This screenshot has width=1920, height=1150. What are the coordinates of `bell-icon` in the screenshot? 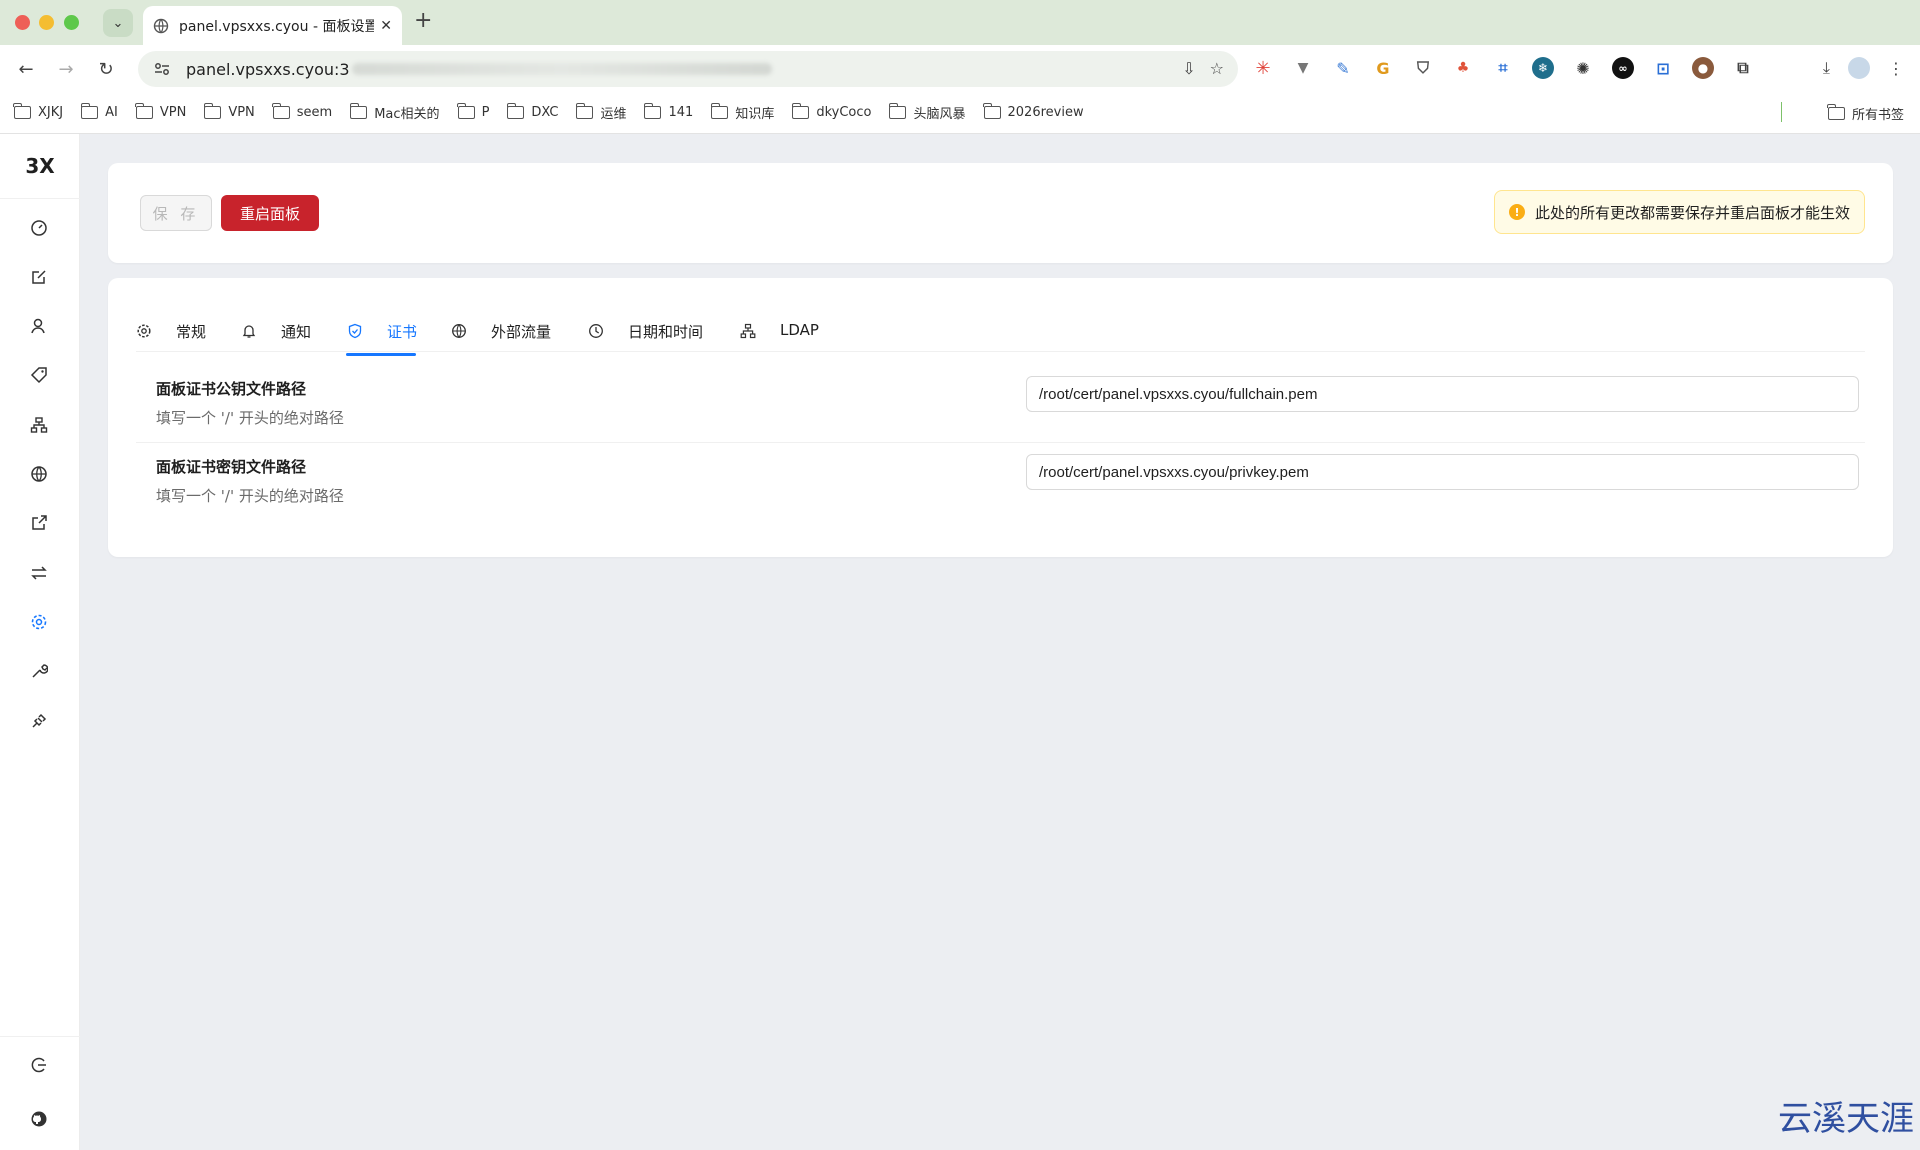 It's located at (249, 331).